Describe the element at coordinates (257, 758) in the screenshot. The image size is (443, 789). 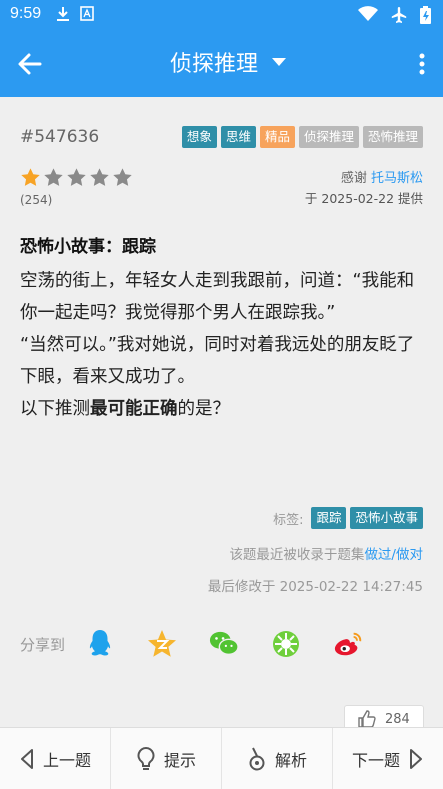
I see `analysis-icon` at that location.